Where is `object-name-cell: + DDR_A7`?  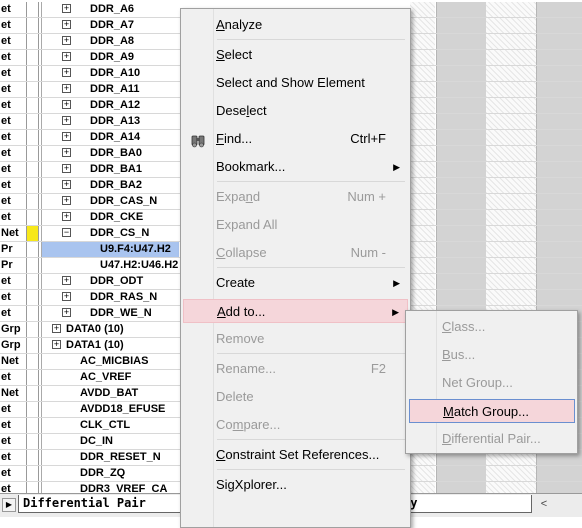
object-name-cell: + DDR_A7 is located at coordinates (110, 25).